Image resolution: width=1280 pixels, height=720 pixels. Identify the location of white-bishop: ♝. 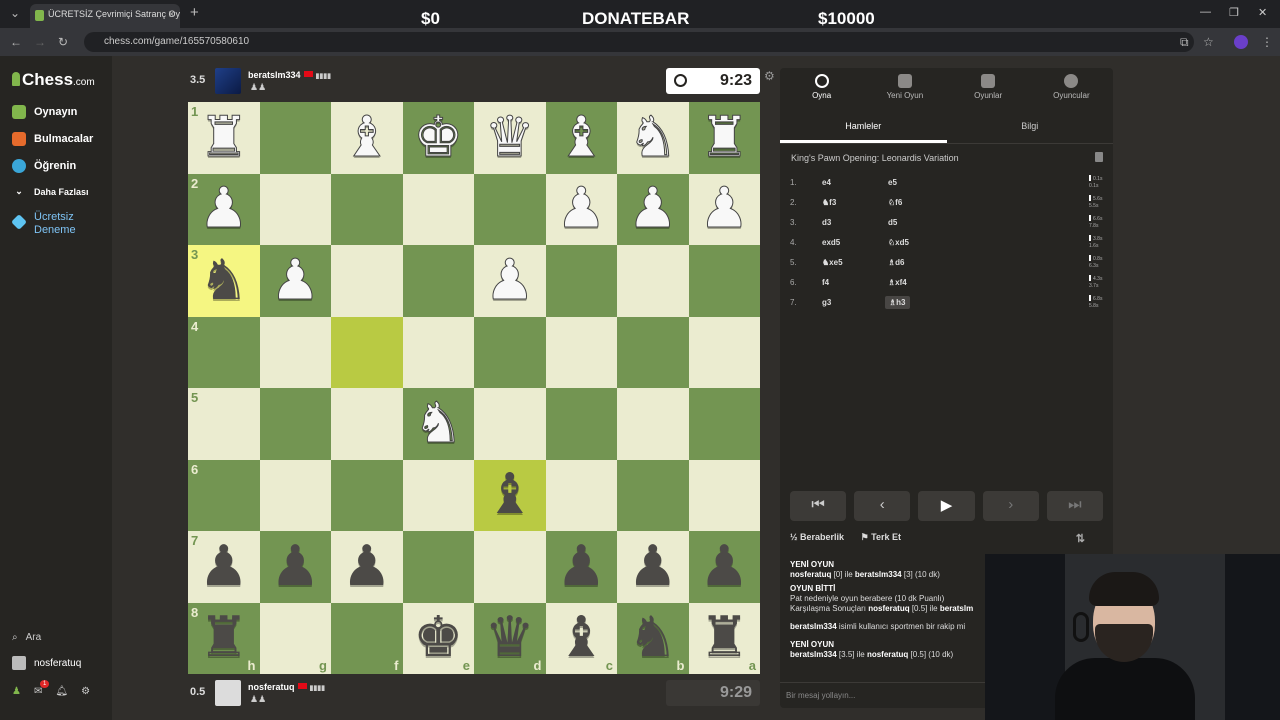
(366, 137).